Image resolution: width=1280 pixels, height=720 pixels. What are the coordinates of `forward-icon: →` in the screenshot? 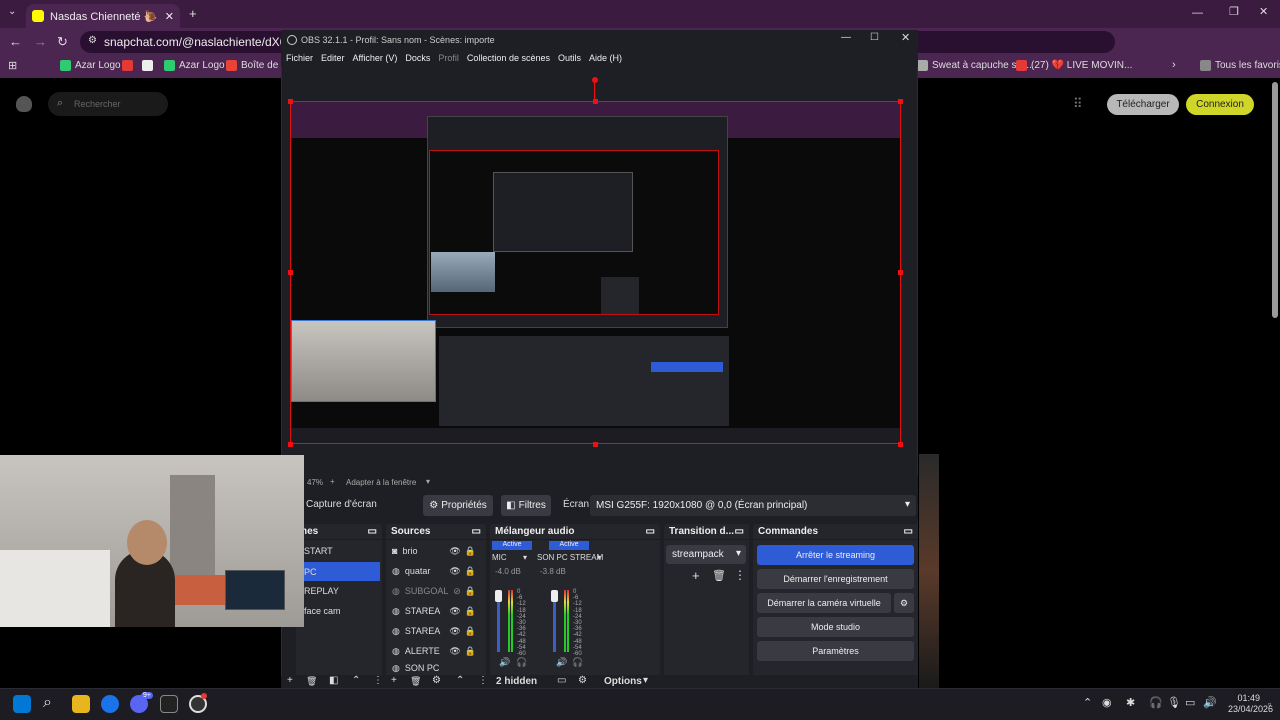 It's located at (40, 41).